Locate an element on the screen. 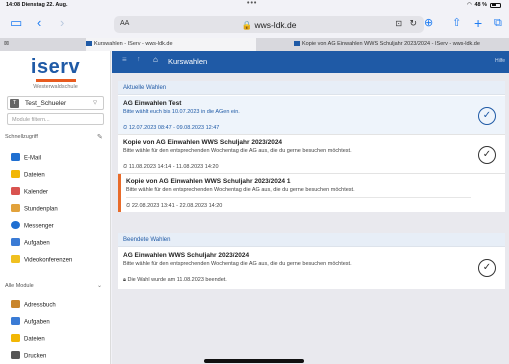  election-ended: 🔒︎ Die Wahl wurde am 11.08.2023 beendet. is located at coordinates (175, 280).